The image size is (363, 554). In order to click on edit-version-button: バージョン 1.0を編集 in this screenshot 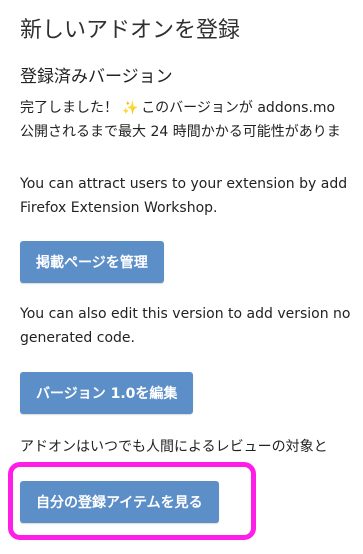, I will do `click(107, 393)`.